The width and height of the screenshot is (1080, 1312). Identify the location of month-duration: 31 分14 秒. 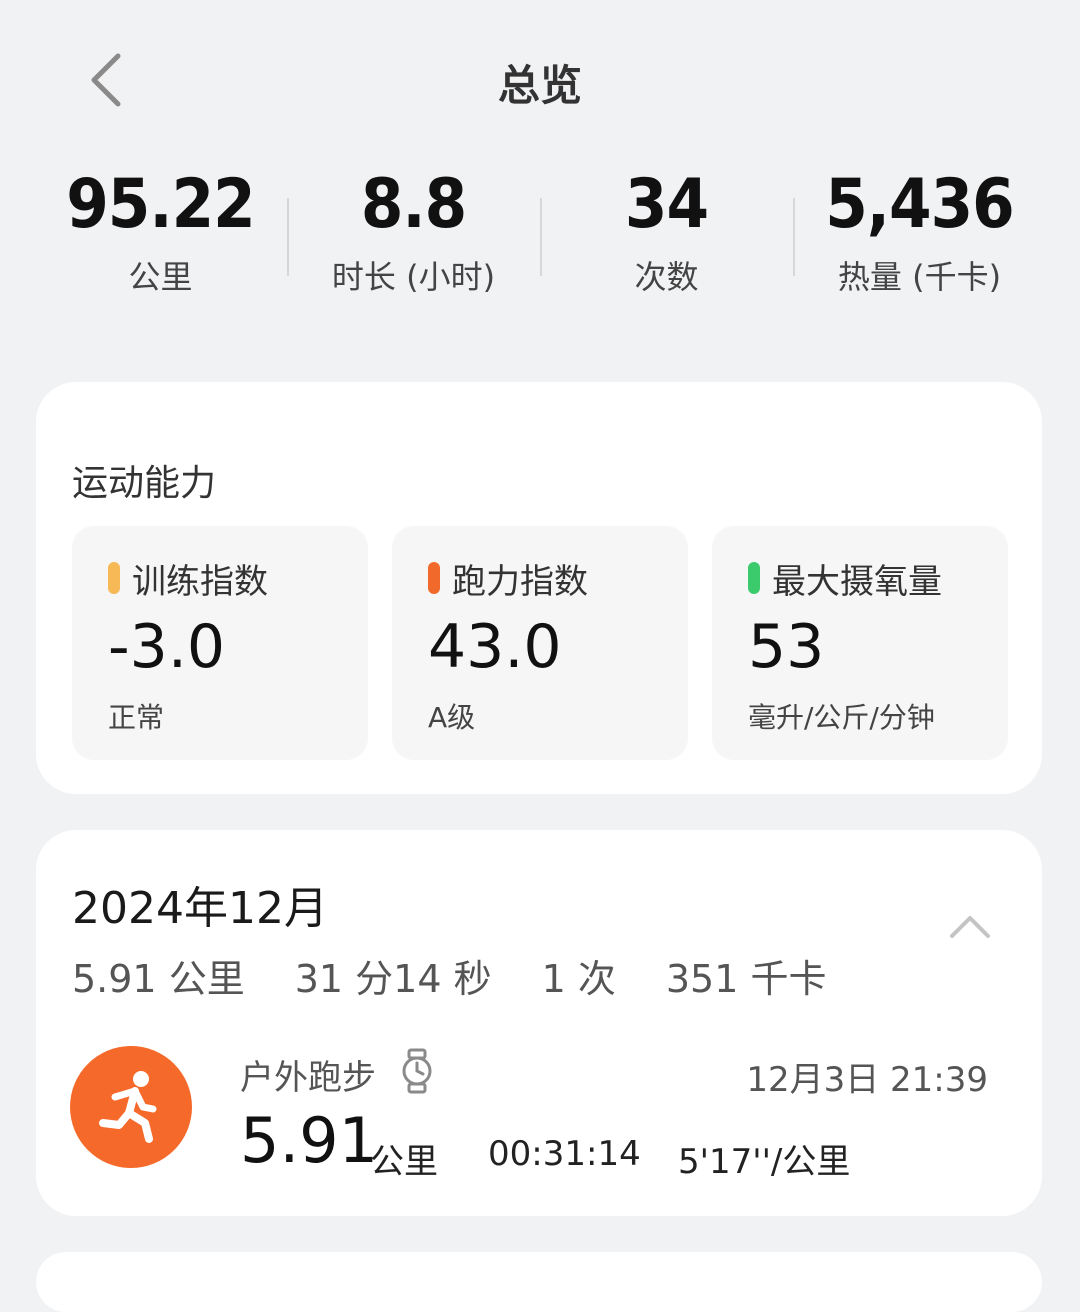
(393, 979).